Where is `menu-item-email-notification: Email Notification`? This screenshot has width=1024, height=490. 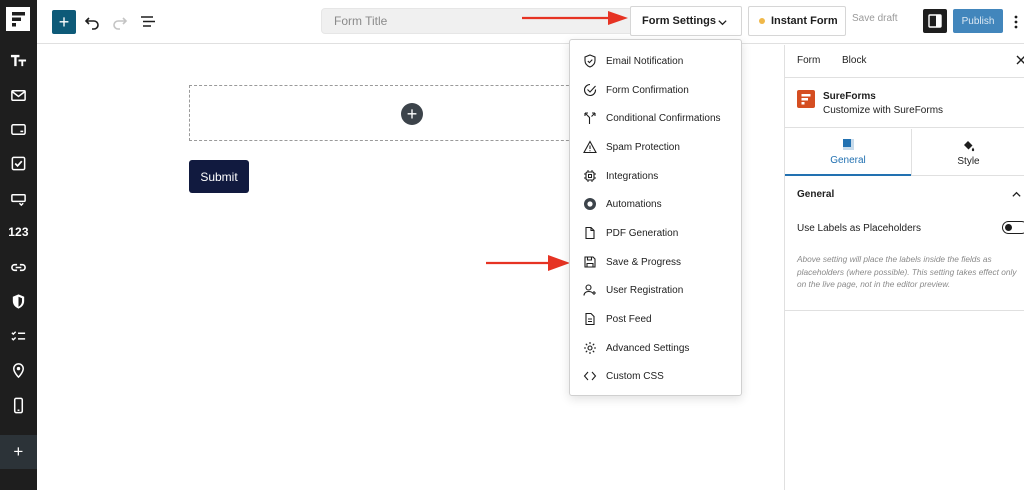
menu-item-email-notification: Email Notification is located at coordinates (655, 61).